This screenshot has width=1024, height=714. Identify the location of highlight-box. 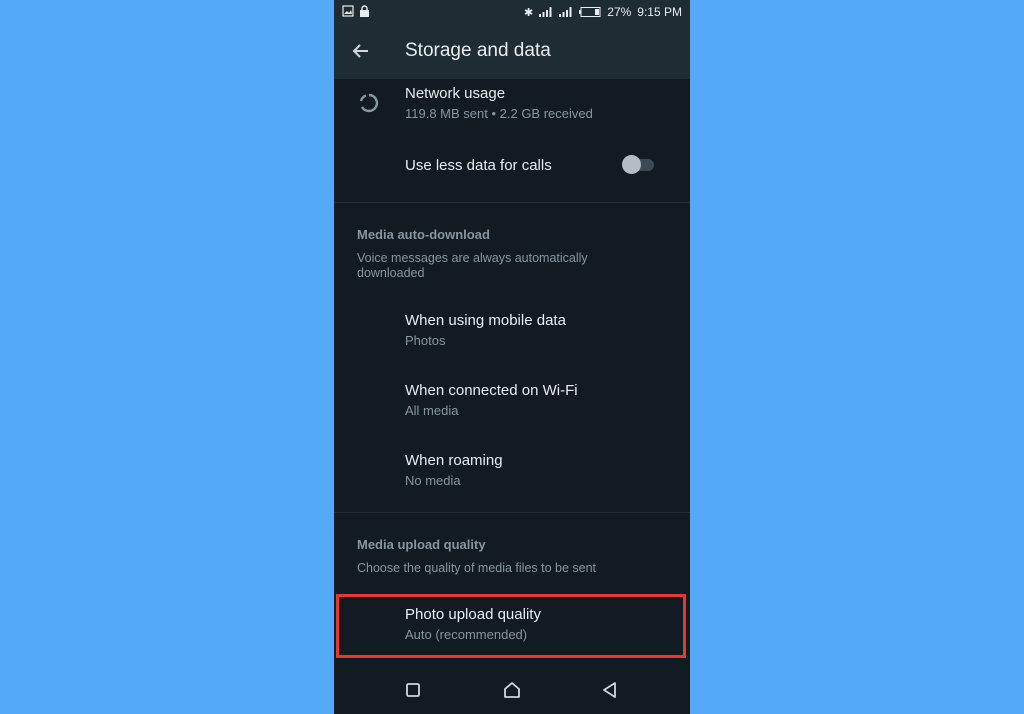
(511, 626).